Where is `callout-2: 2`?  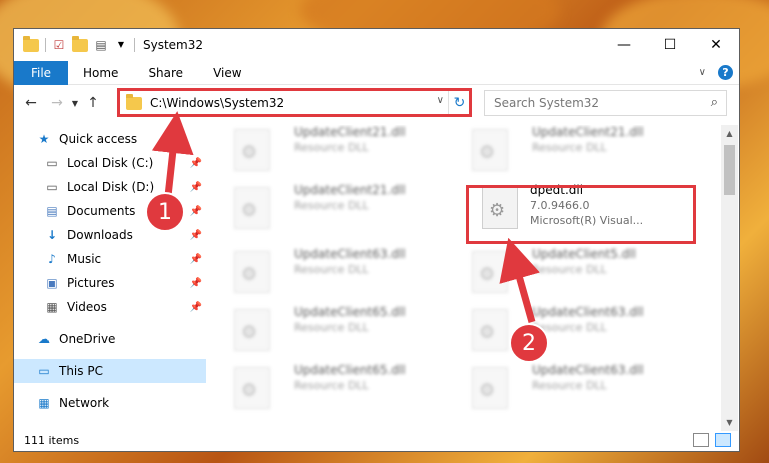
callout-2: 2 is located at coordinates (529, 343).